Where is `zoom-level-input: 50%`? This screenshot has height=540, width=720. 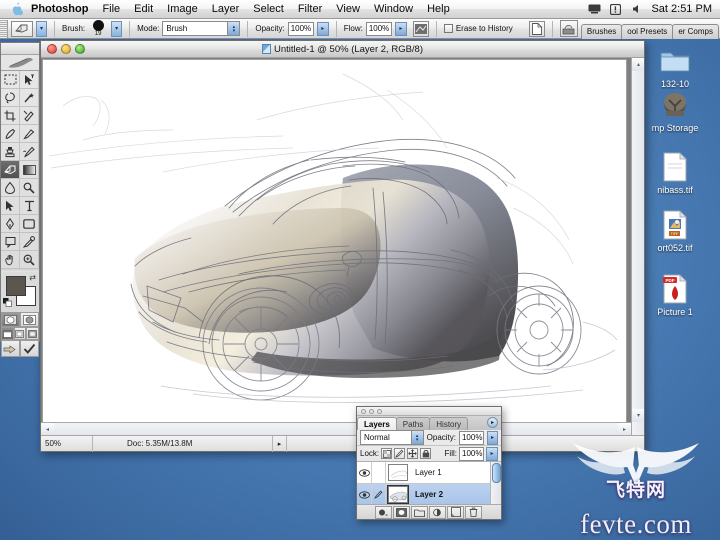
zoom-level-input: 50% is located at coordinates (67, 443).